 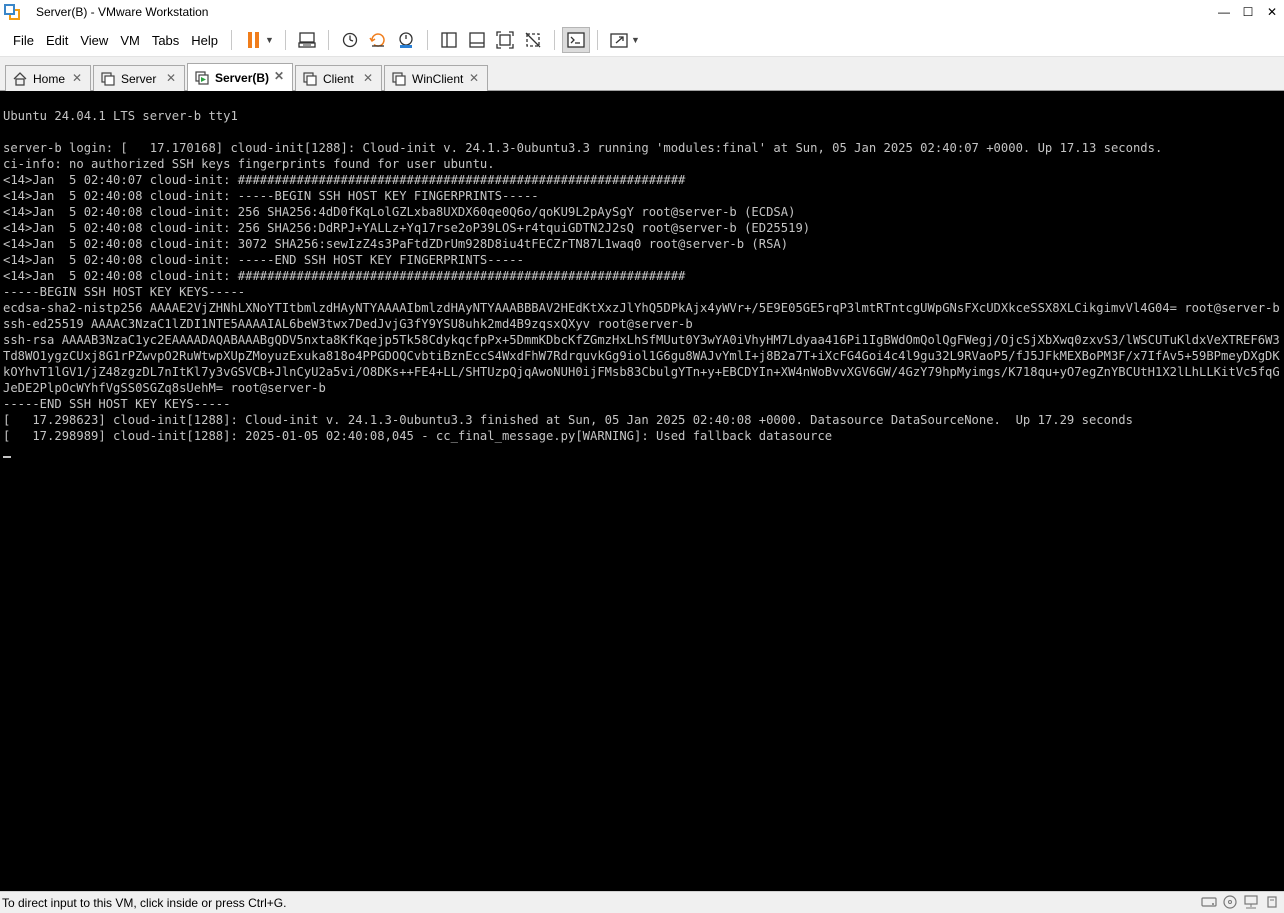 I want to click on home-icon, so click(x=20, y=79).